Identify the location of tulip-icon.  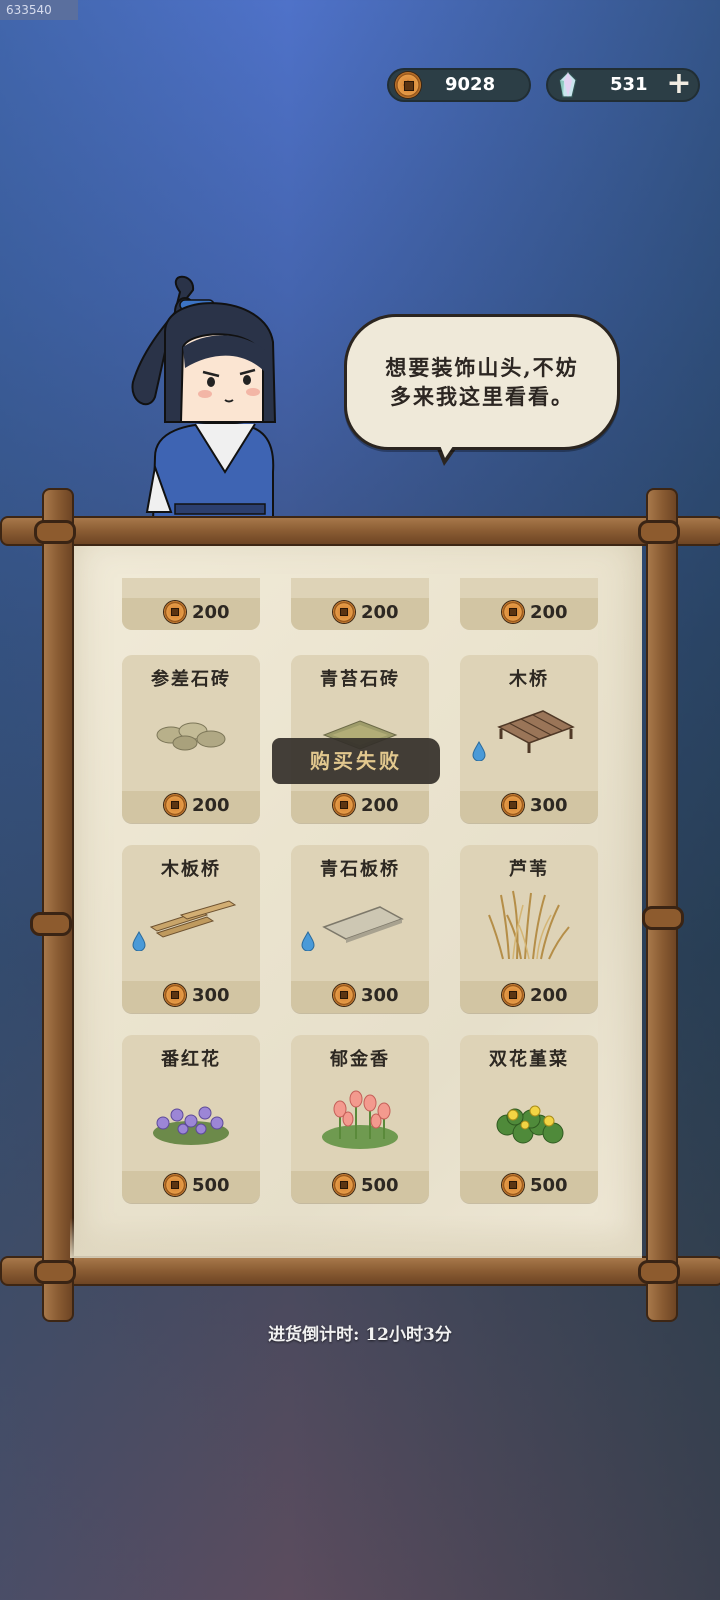
(360, 1119).